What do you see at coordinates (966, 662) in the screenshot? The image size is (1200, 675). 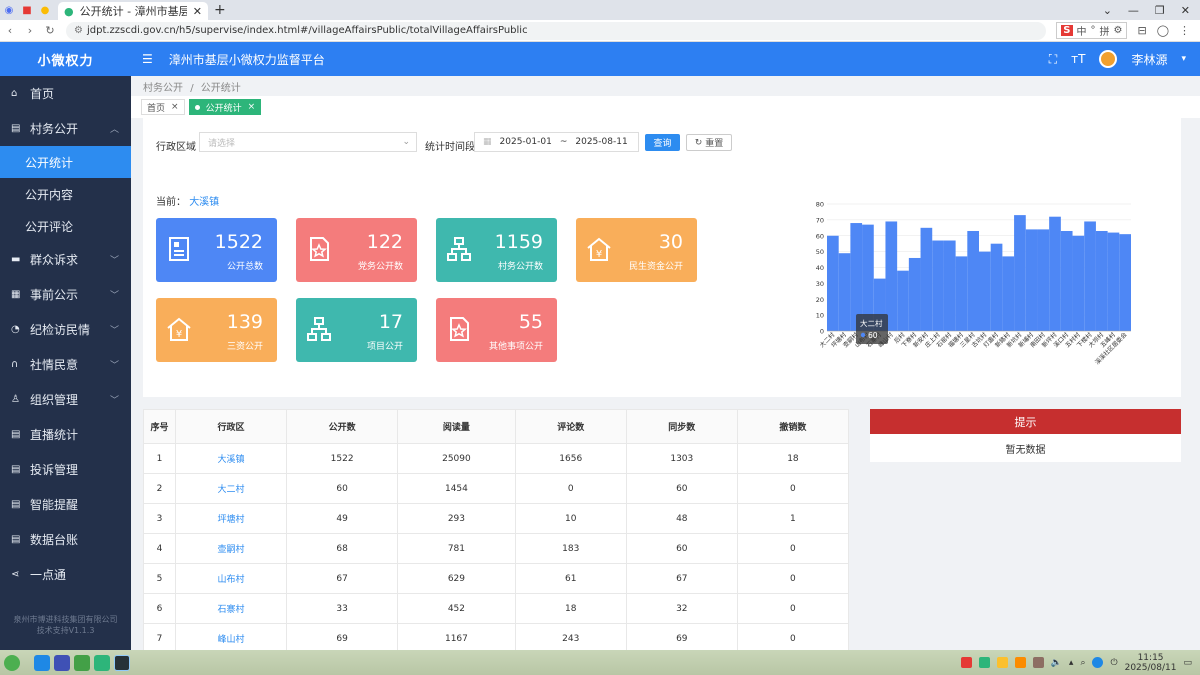 I see `sogou-tray-icon` at bounding box center [966, 662].